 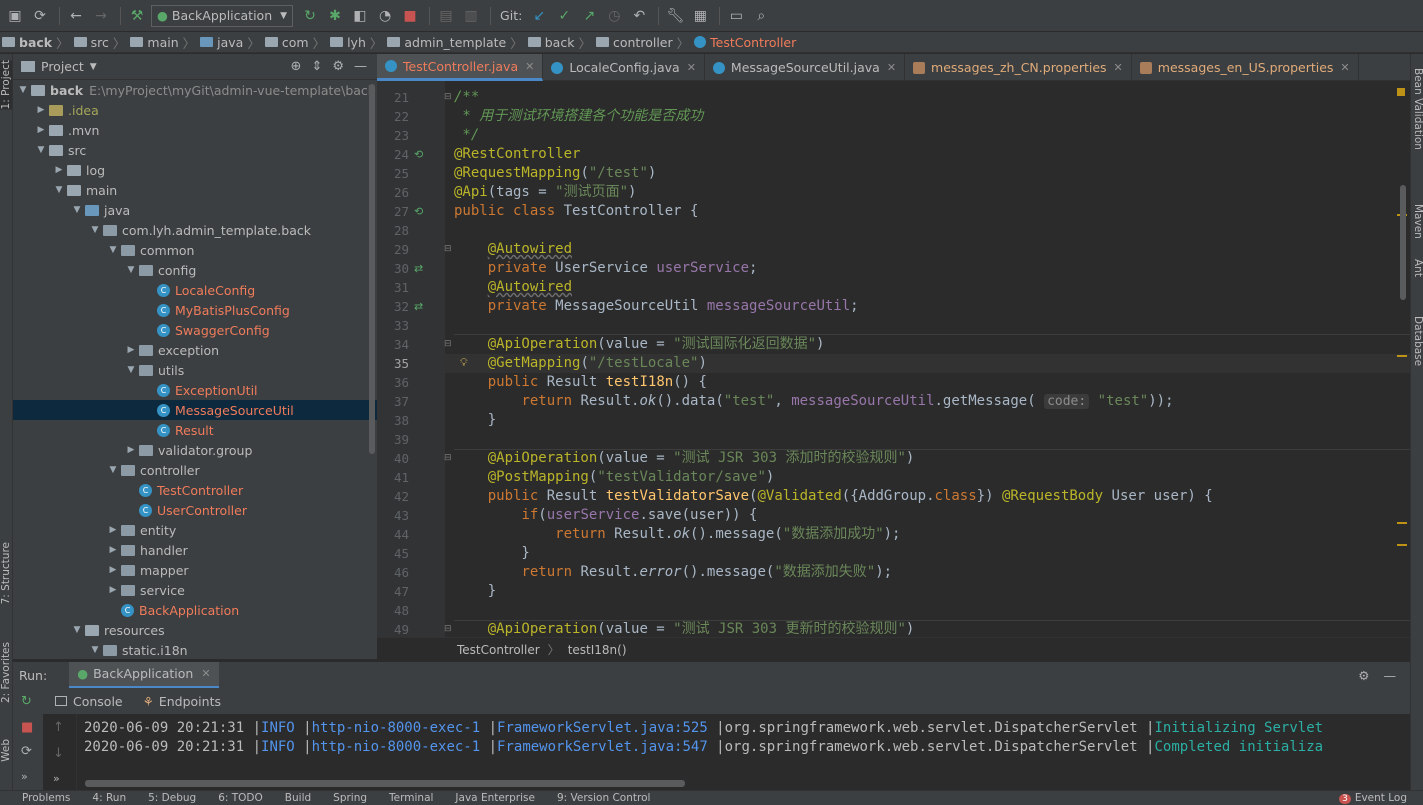 I want to click on attach-icon: ▤, so click(x=446, y=16).